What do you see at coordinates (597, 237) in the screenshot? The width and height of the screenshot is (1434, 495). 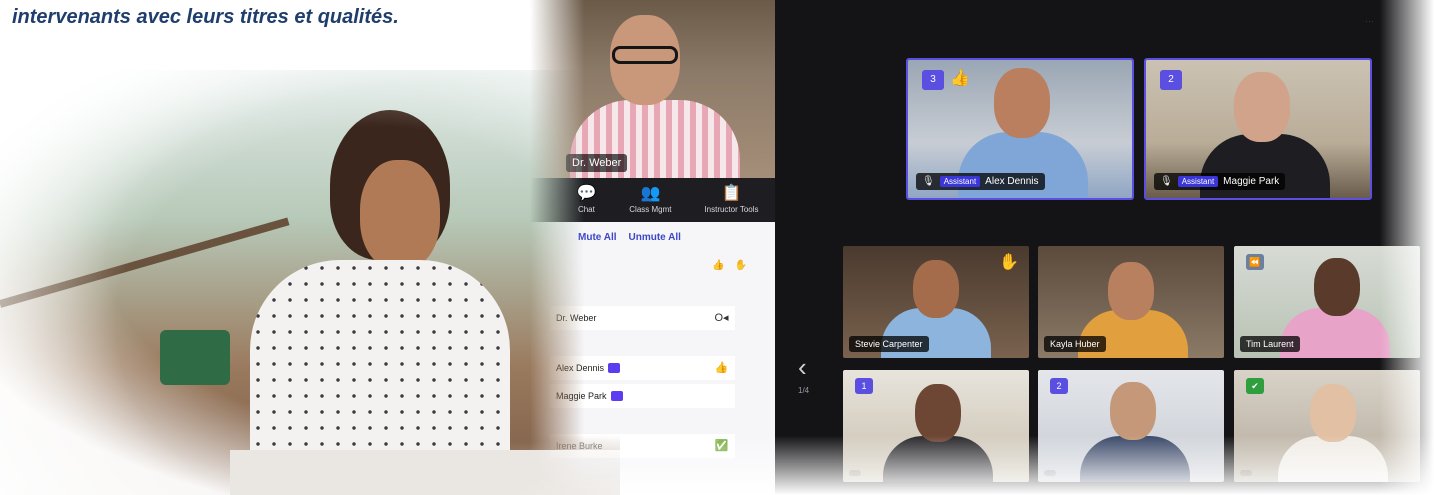 I see `mute-all-button: Mute All` at bounding box center [597, 237].